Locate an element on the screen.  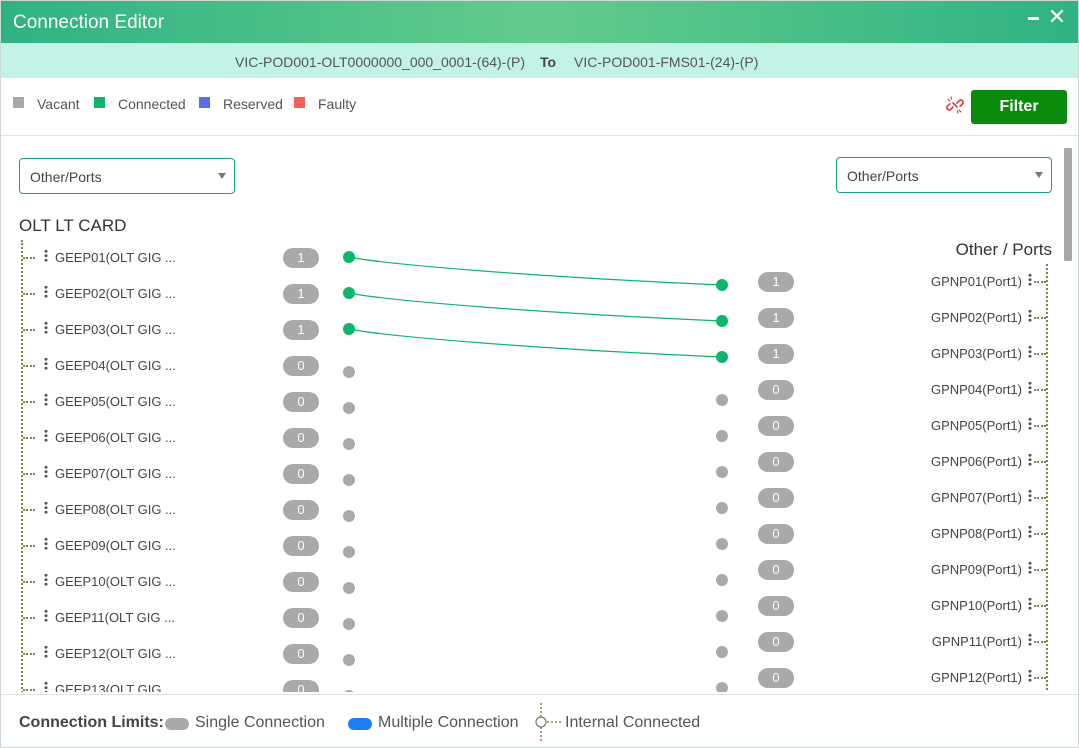
left-port-row: GEEP05(OLT GIG ... 0 is located at coordinates (181, 402).